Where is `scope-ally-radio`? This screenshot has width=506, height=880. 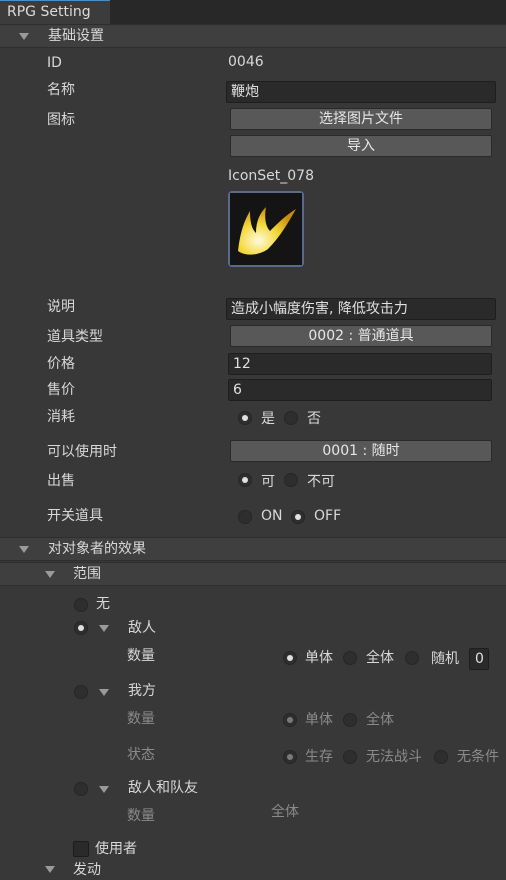
scope-ally-radio is located at coordinates (81, 692).